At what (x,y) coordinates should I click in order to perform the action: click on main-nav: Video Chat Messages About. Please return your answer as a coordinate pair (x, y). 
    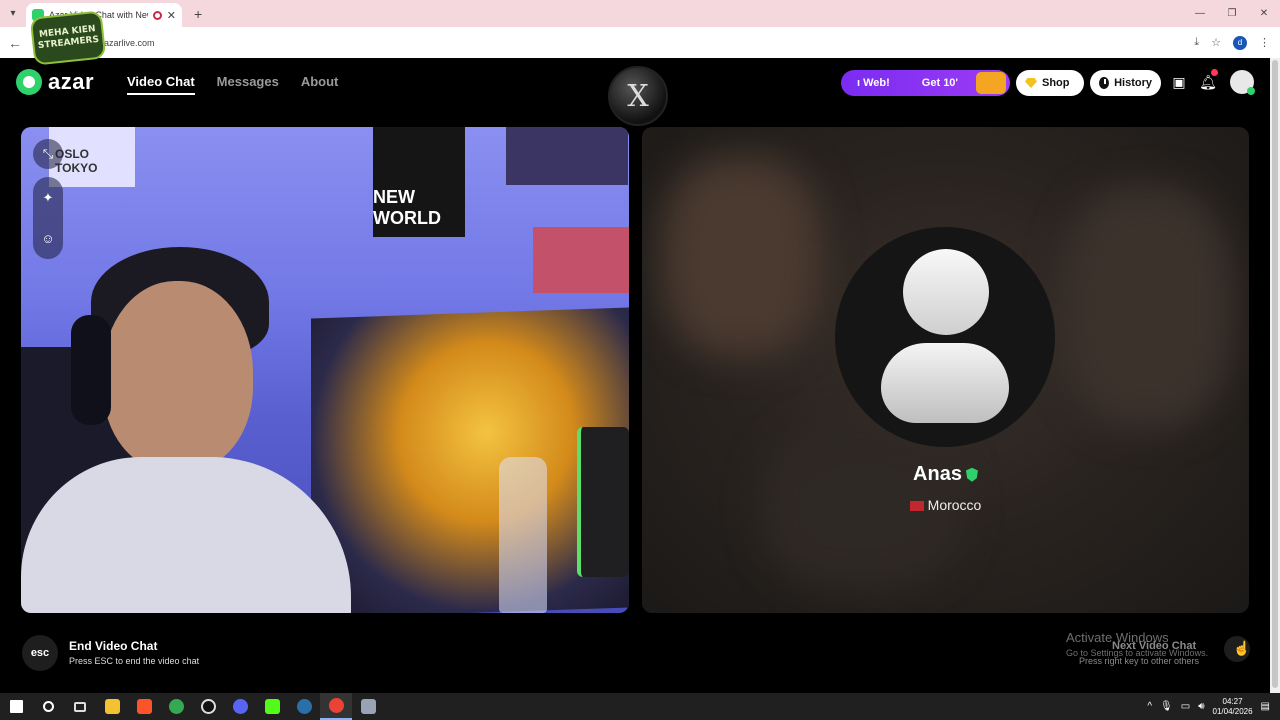
    Looking at the image, I should click on (232, 84).